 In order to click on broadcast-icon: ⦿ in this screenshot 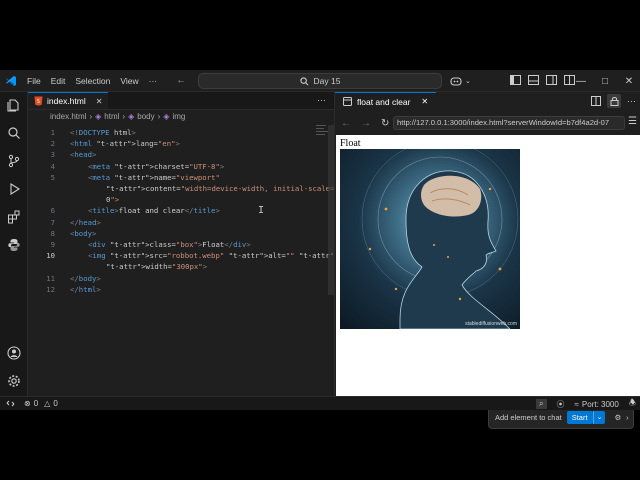, I will do `click(561, 404)`.